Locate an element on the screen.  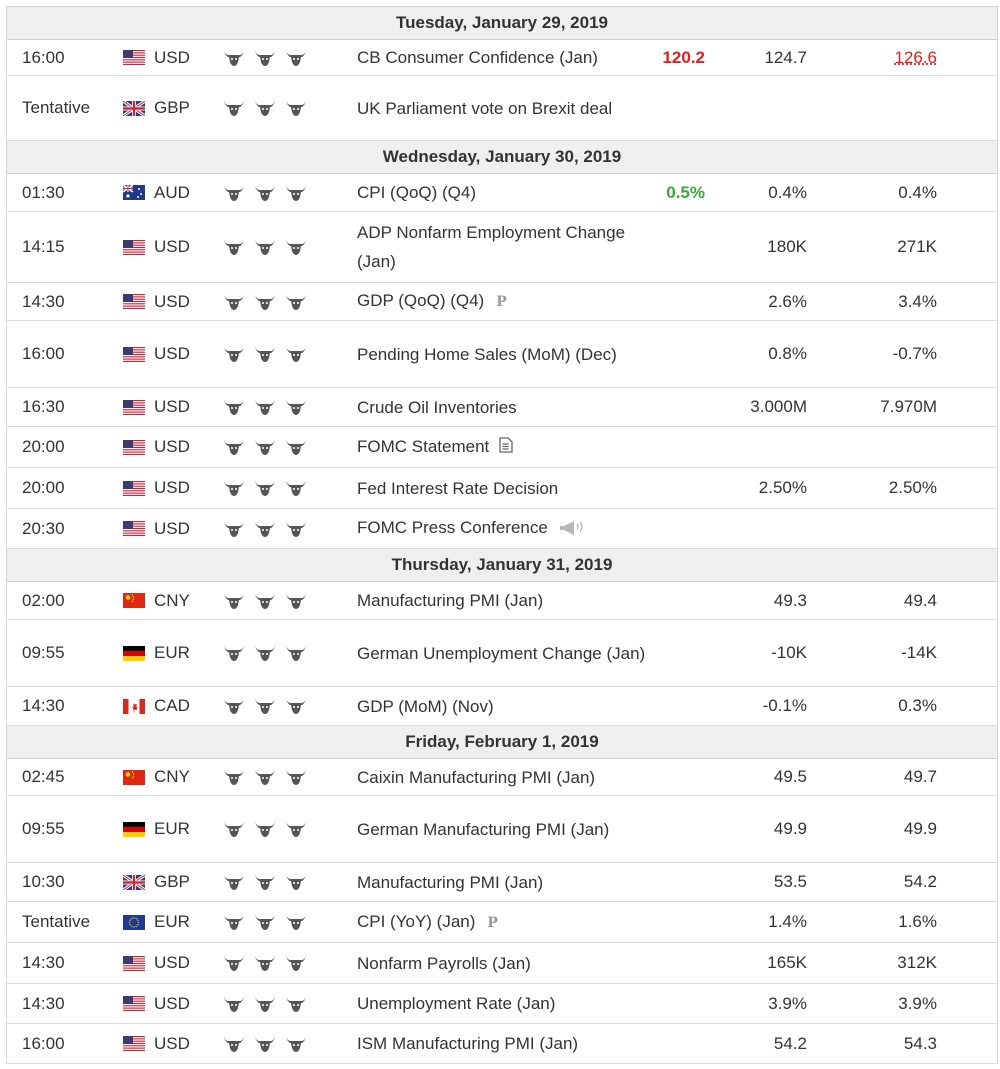
preliminary-icon: P is located at coordinates (501, 302).